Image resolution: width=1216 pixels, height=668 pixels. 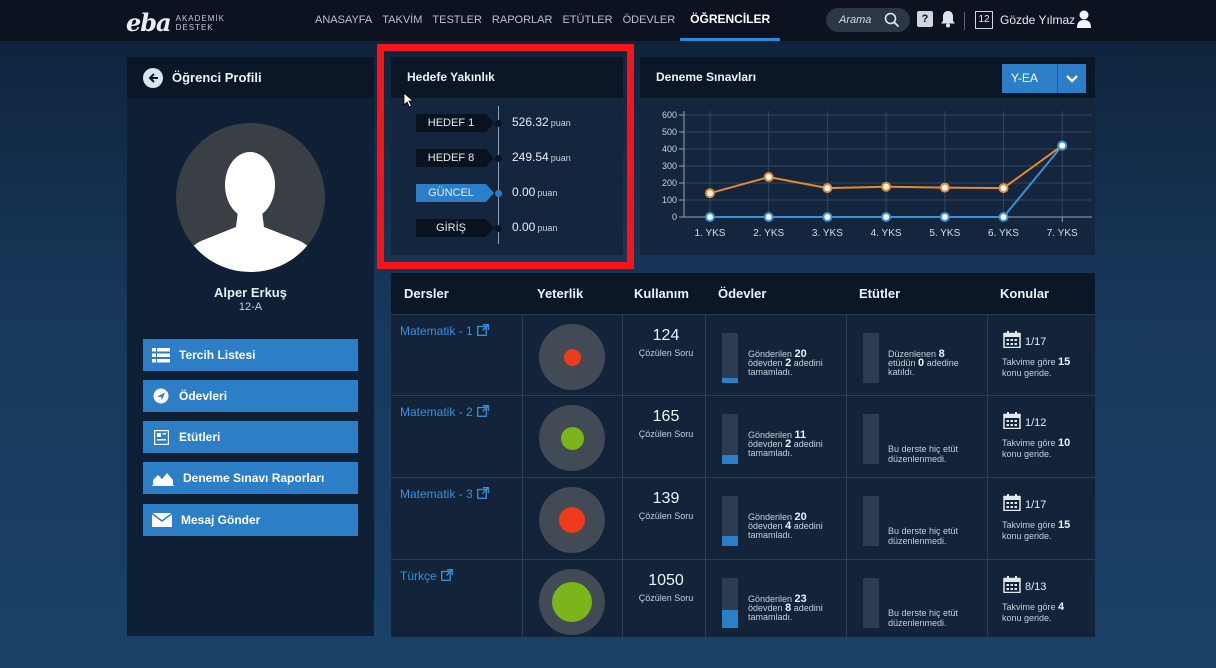 What do you see at coordinates (457, 20) in the screenshot?
I see `nav-testler: TESTLER` at bounding box center [457, 20].